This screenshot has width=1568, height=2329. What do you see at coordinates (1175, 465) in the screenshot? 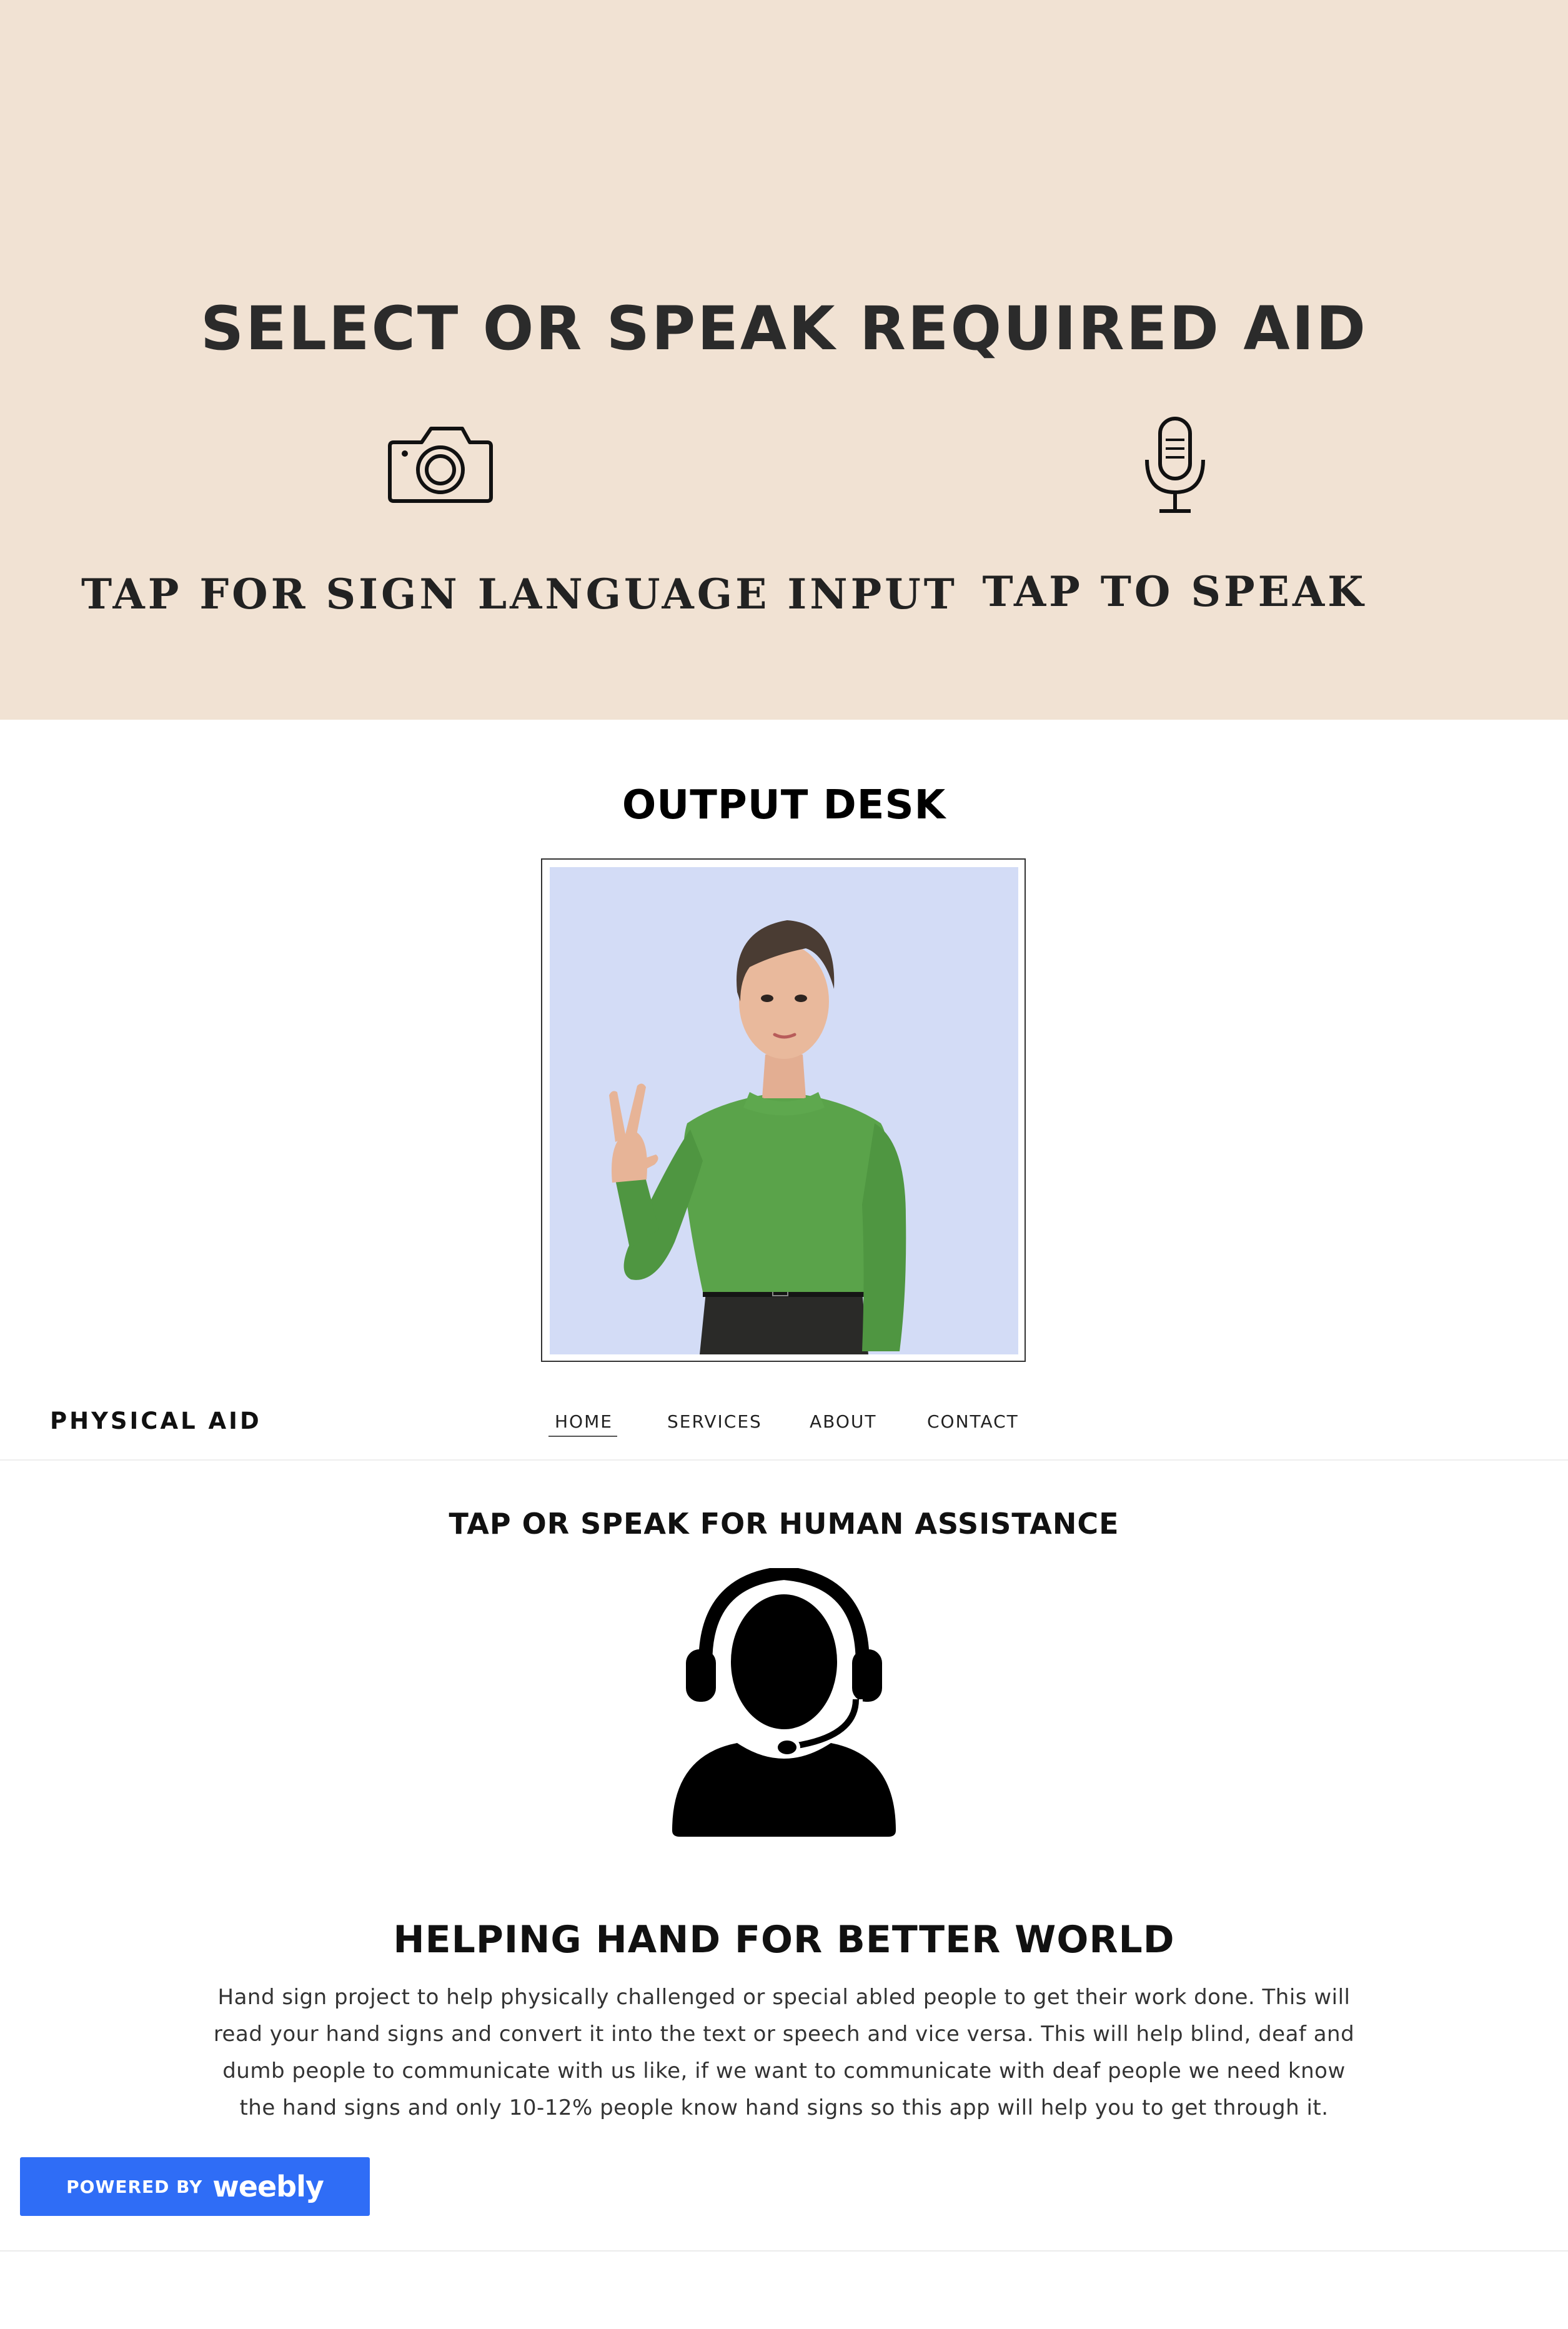
I see `microphone-icon` at bounding box center [1175, 465].